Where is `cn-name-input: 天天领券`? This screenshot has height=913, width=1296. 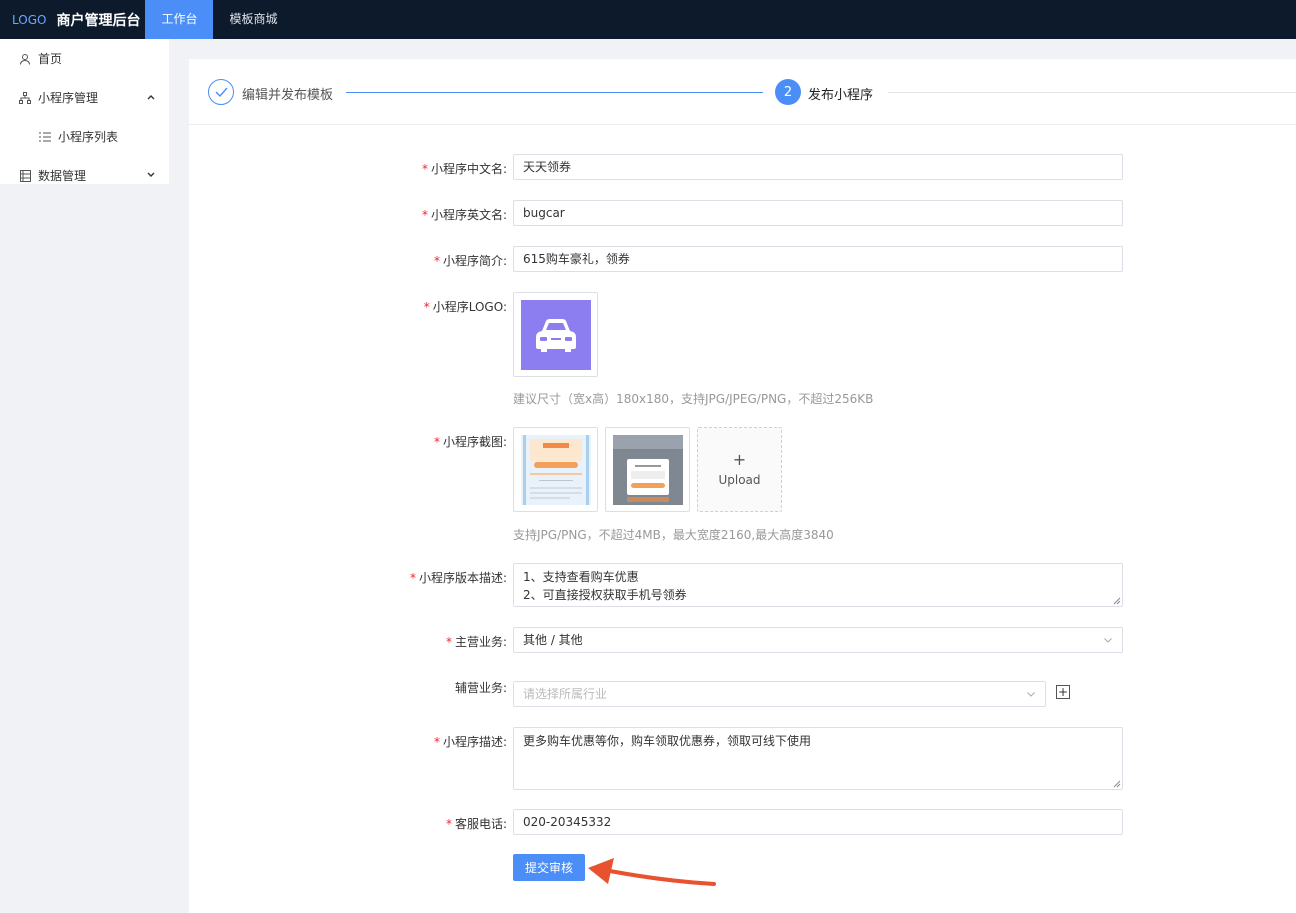 cn-name-input: 天天领券 is located at coordinates (818, 167).